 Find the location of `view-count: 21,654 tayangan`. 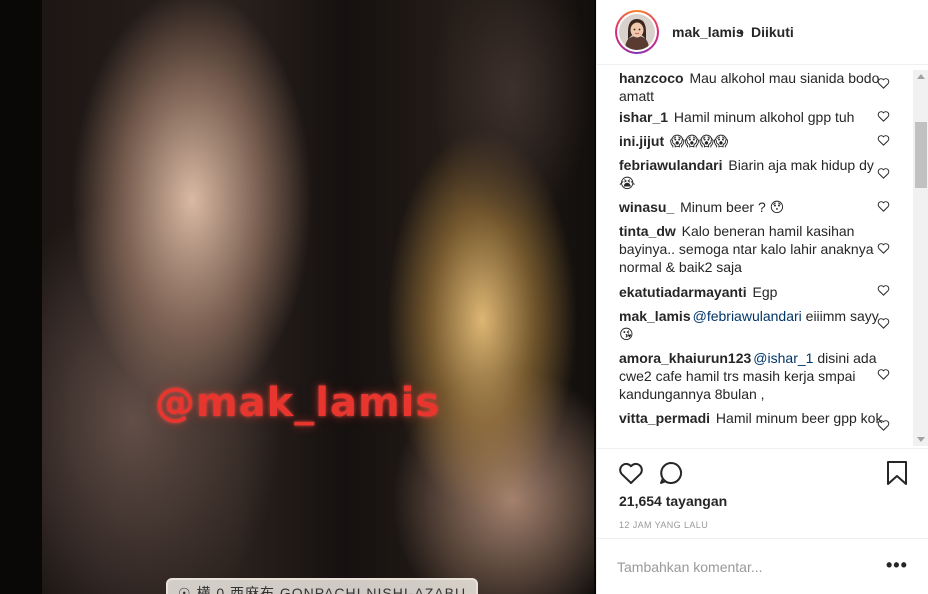

view-count: 21,654 tayangan is located at coordinates (673, 501).